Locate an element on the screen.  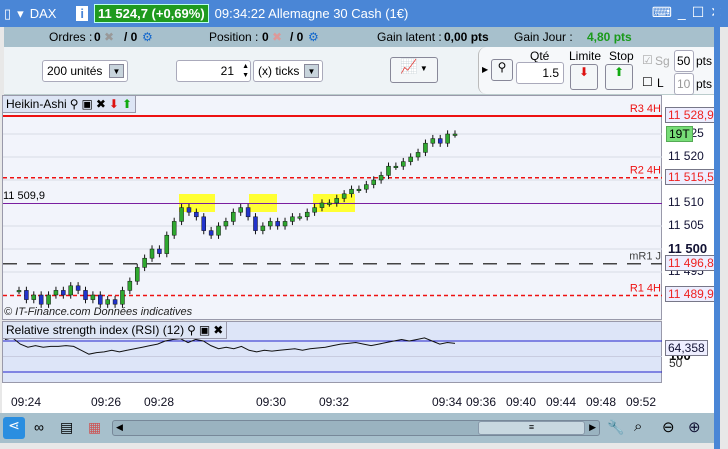
time-tick: 09:36 is located at coordinates (481, 402).